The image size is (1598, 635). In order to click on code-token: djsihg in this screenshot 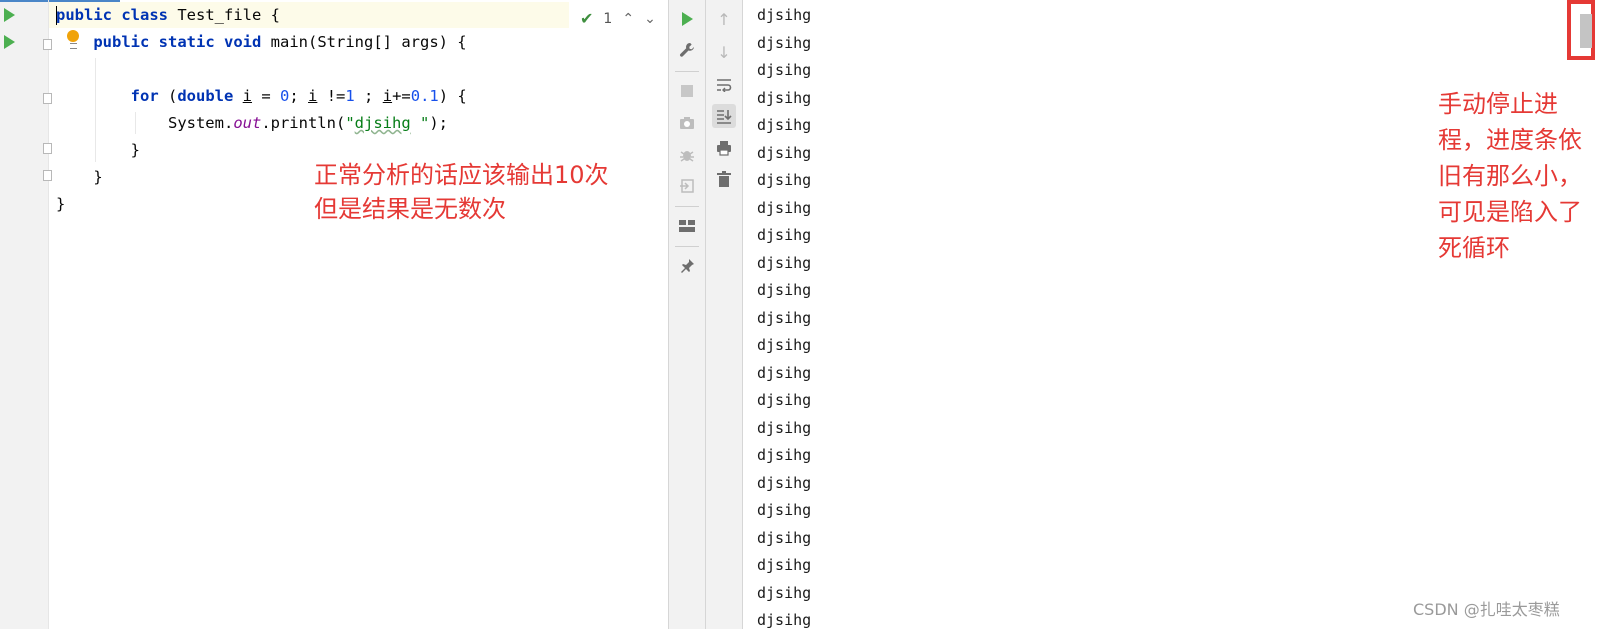, I will do `click(382, 123)`.